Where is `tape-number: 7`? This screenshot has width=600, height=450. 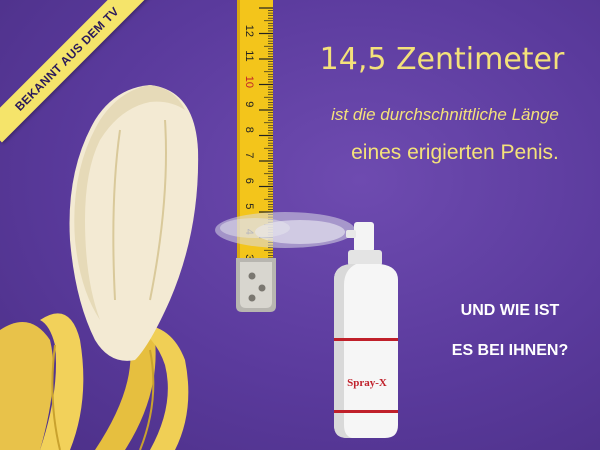 tape-number: 7 is located at coordinates (249, 155).